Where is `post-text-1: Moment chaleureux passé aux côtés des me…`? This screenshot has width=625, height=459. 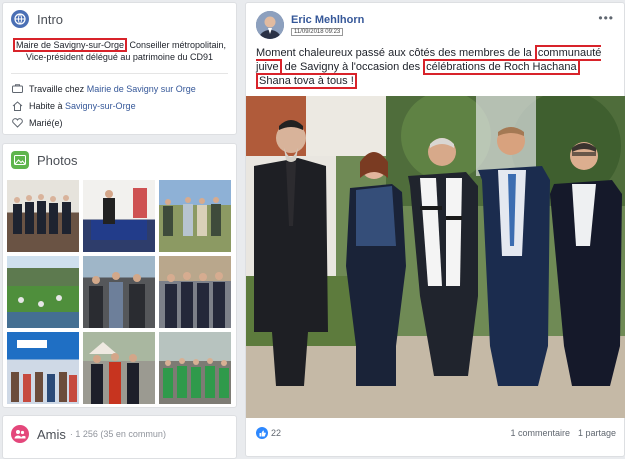
post-text-1: Moment chaleureux passé aux côtés des me… is located at coordinates (395, 53).